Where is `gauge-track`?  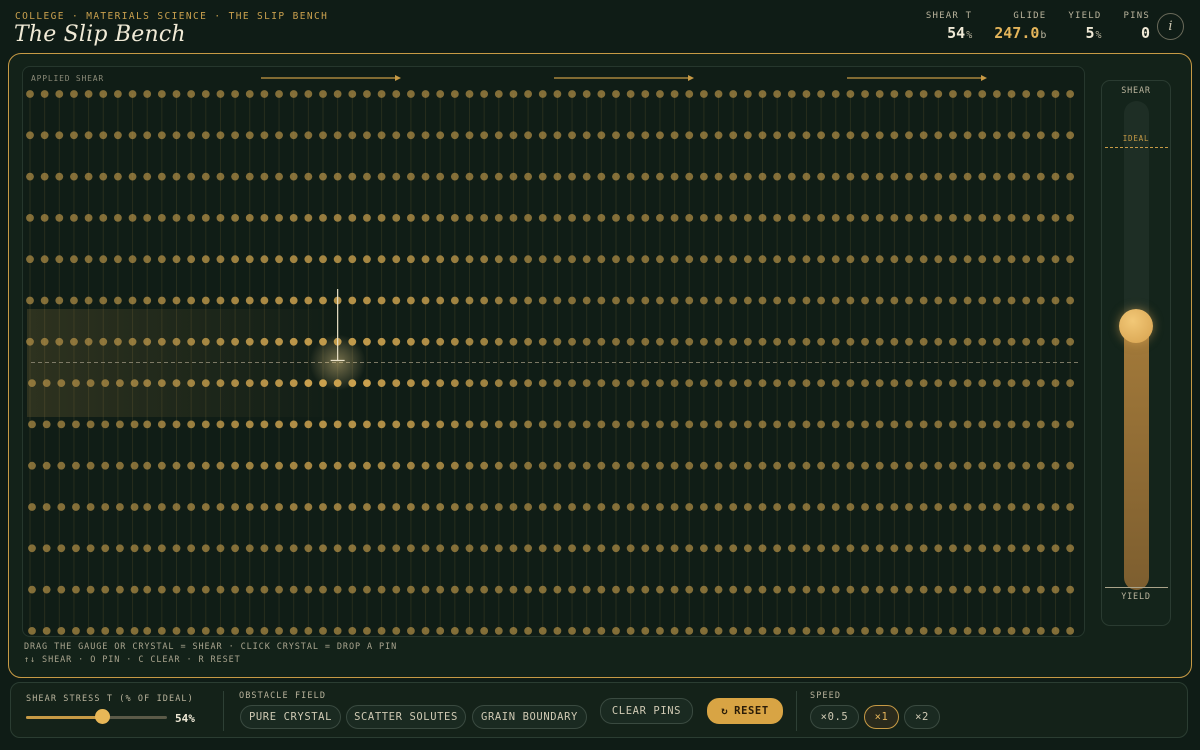 gauge-track is located at coordinates (1136, 345).